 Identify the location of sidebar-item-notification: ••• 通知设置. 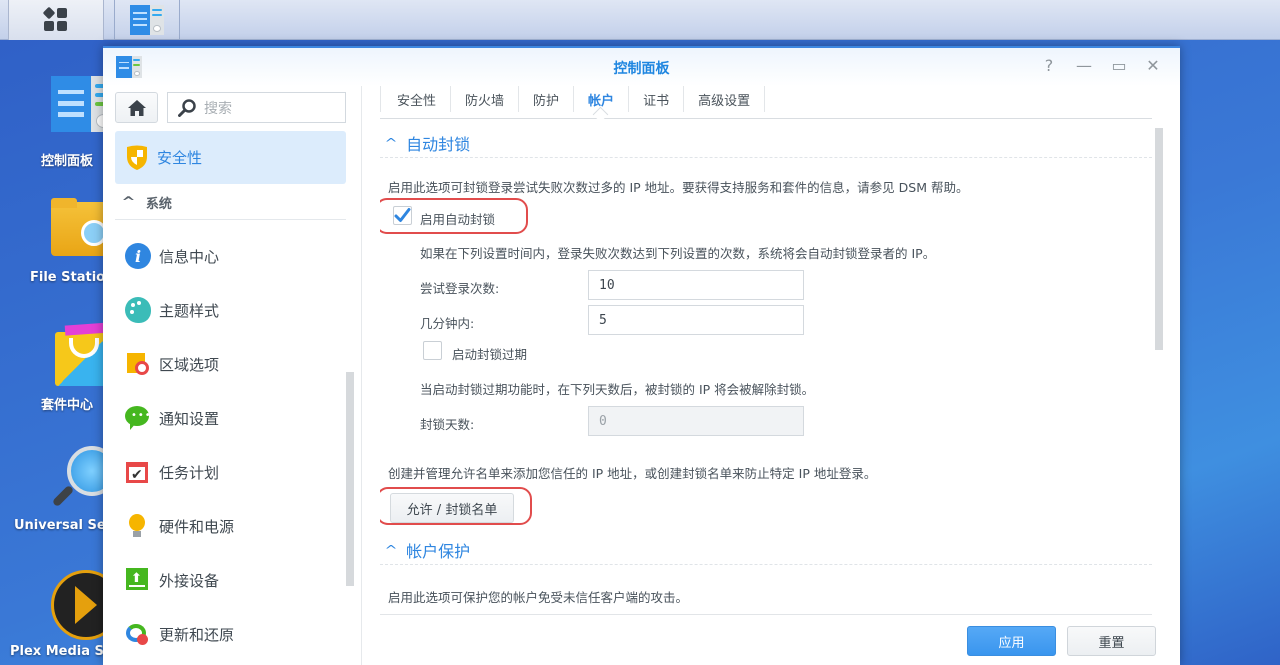
(227, 418).